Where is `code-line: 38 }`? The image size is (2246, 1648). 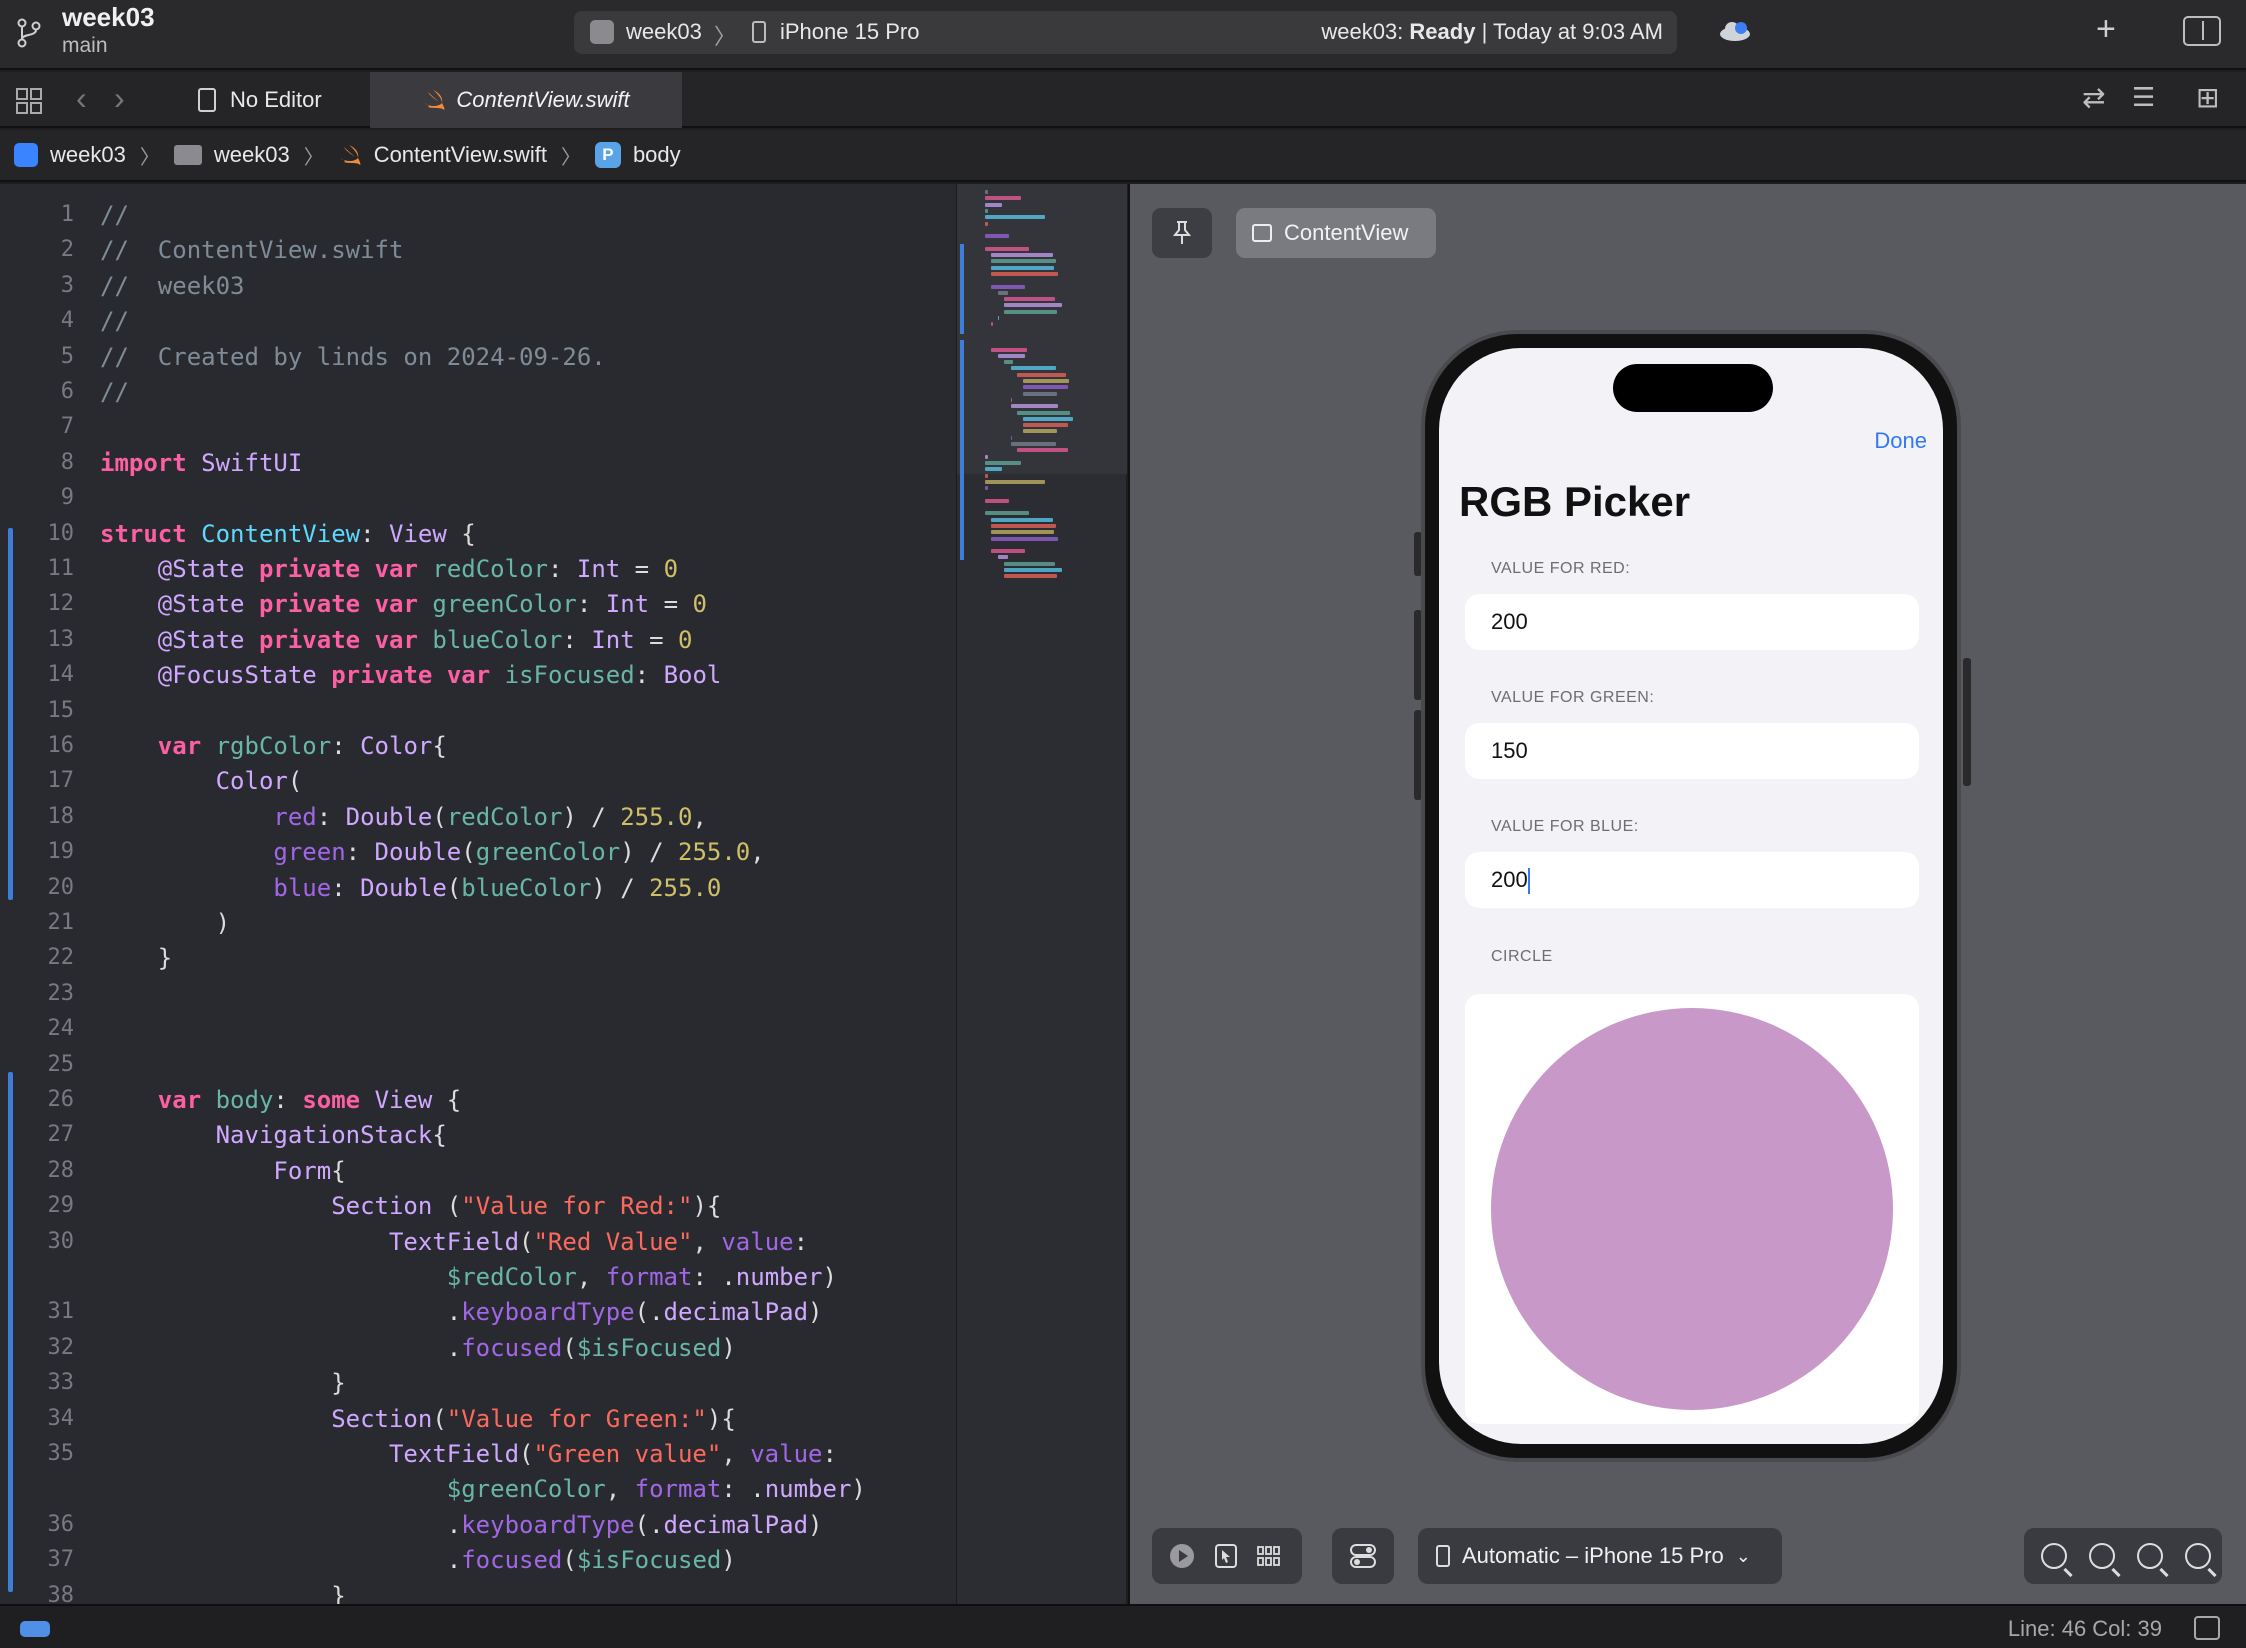
code-line: 38 } is located at coordinates (478, 1591).